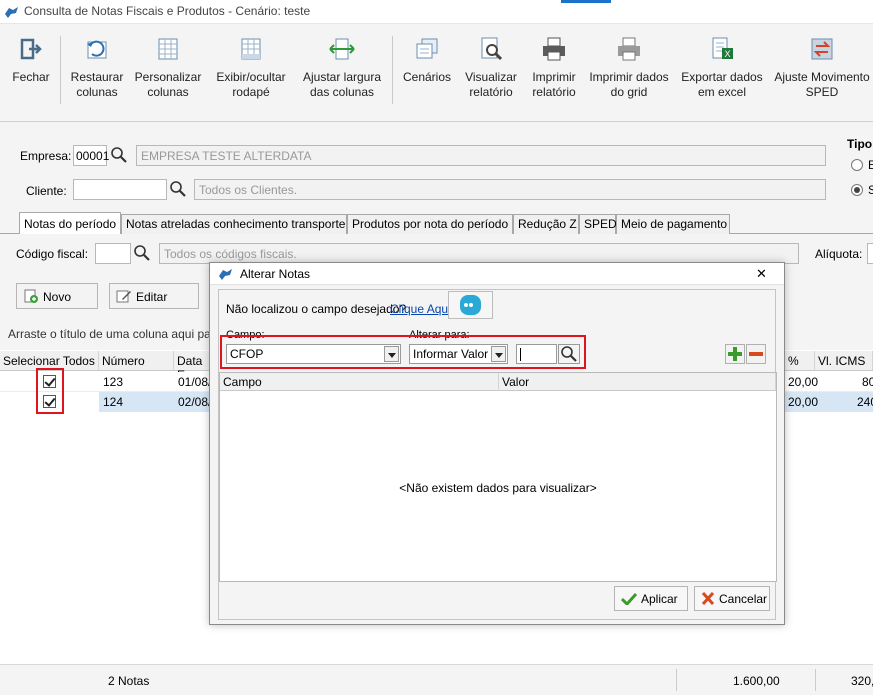  Describe the element at coordinates (865, 402) in the screenshot. I see `cell-vl-icms: 240` at that location.